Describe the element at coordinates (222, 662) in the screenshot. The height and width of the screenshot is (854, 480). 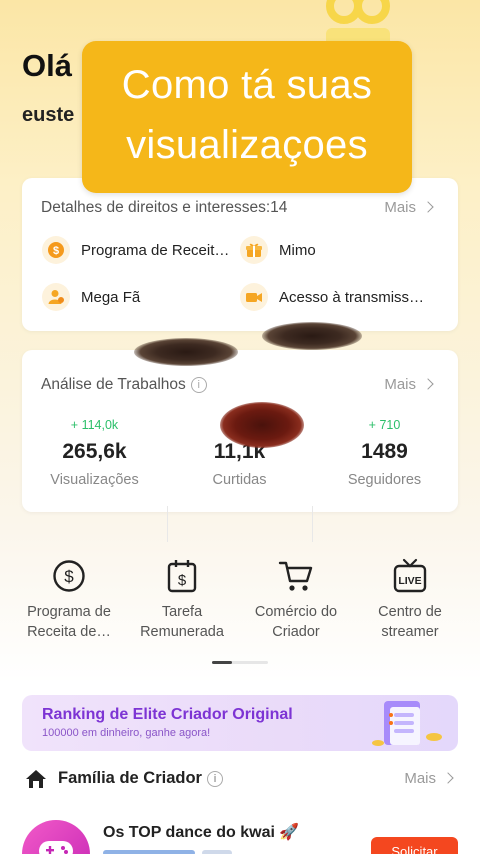
I see `page-indicator-active` at that location.